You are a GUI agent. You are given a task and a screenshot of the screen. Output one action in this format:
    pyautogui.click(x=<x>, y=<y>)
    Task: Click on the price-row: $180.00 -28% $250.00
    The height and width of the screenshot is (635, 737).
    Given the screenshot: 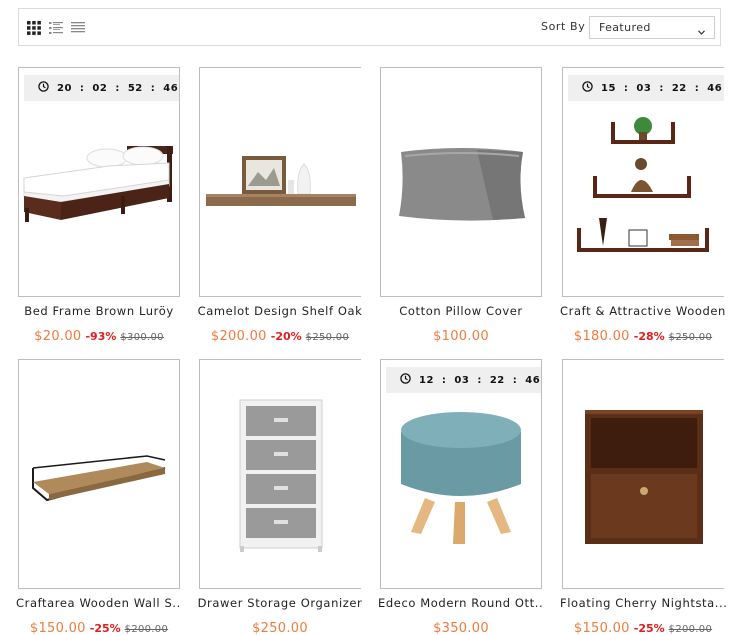 What is the action you would take?
    pyautogui.click(x=643, y=334)
    